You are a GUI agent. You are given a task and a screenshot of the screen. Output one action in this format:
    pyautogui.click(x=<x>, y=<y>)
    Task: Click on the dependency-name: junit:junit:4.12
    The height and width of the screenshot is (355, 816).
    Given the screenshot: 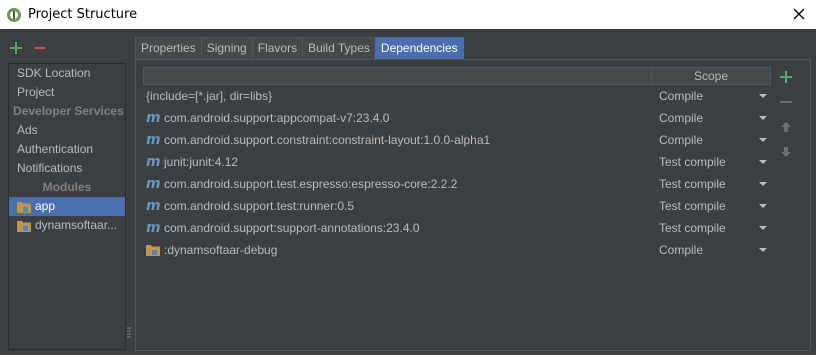 What is the action you would take?
    pyautogui.click(x=201, y=162)
    